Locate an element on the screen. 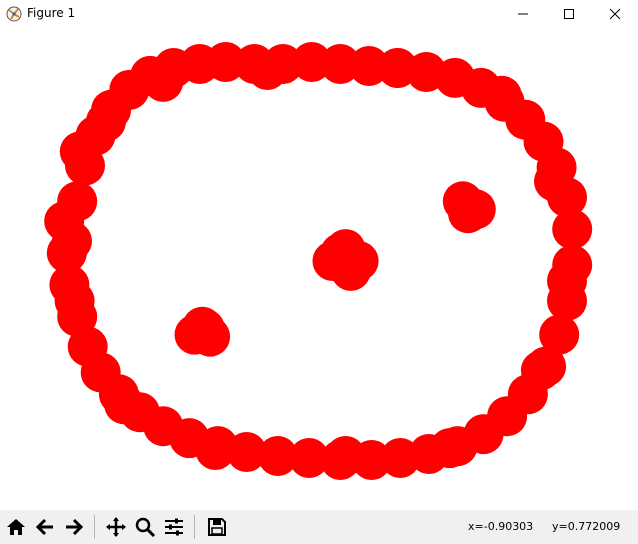 The height and width of the screenshot is (544, 638). back-arrow-icon is located at coordinates (44, 527).